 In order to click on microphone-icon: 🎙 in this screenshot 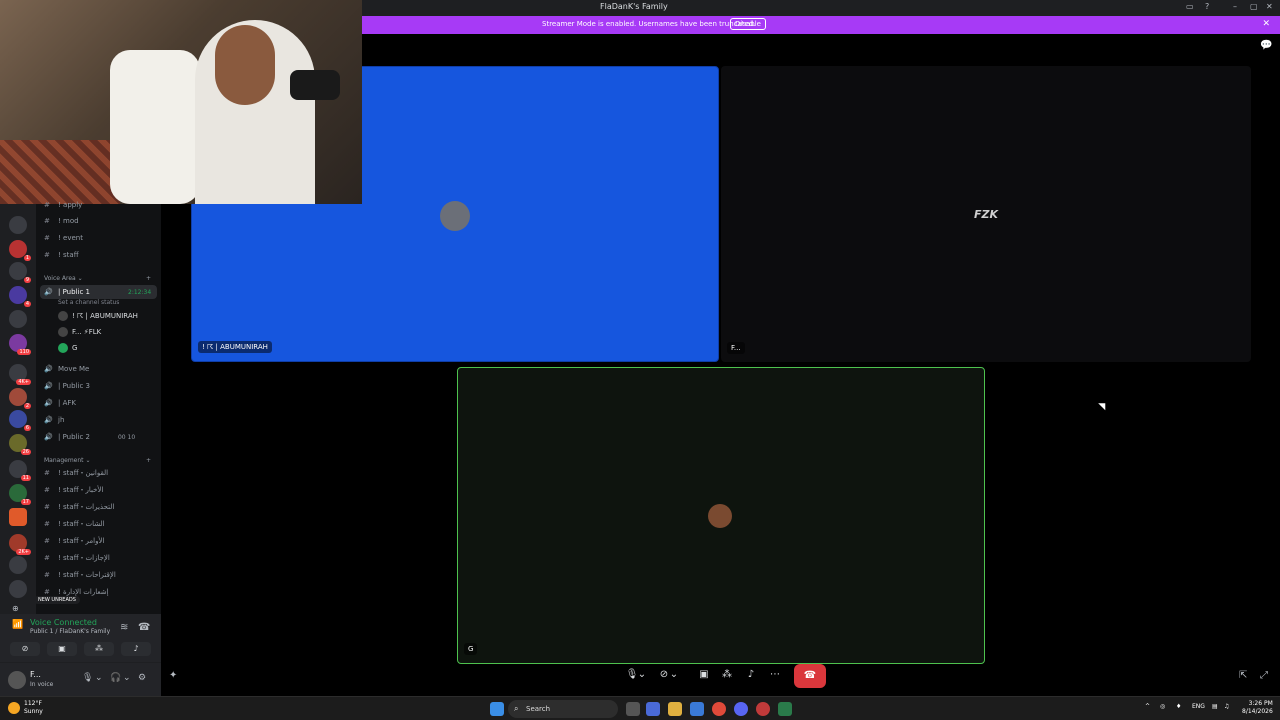, I will do `click(87, 678)`.